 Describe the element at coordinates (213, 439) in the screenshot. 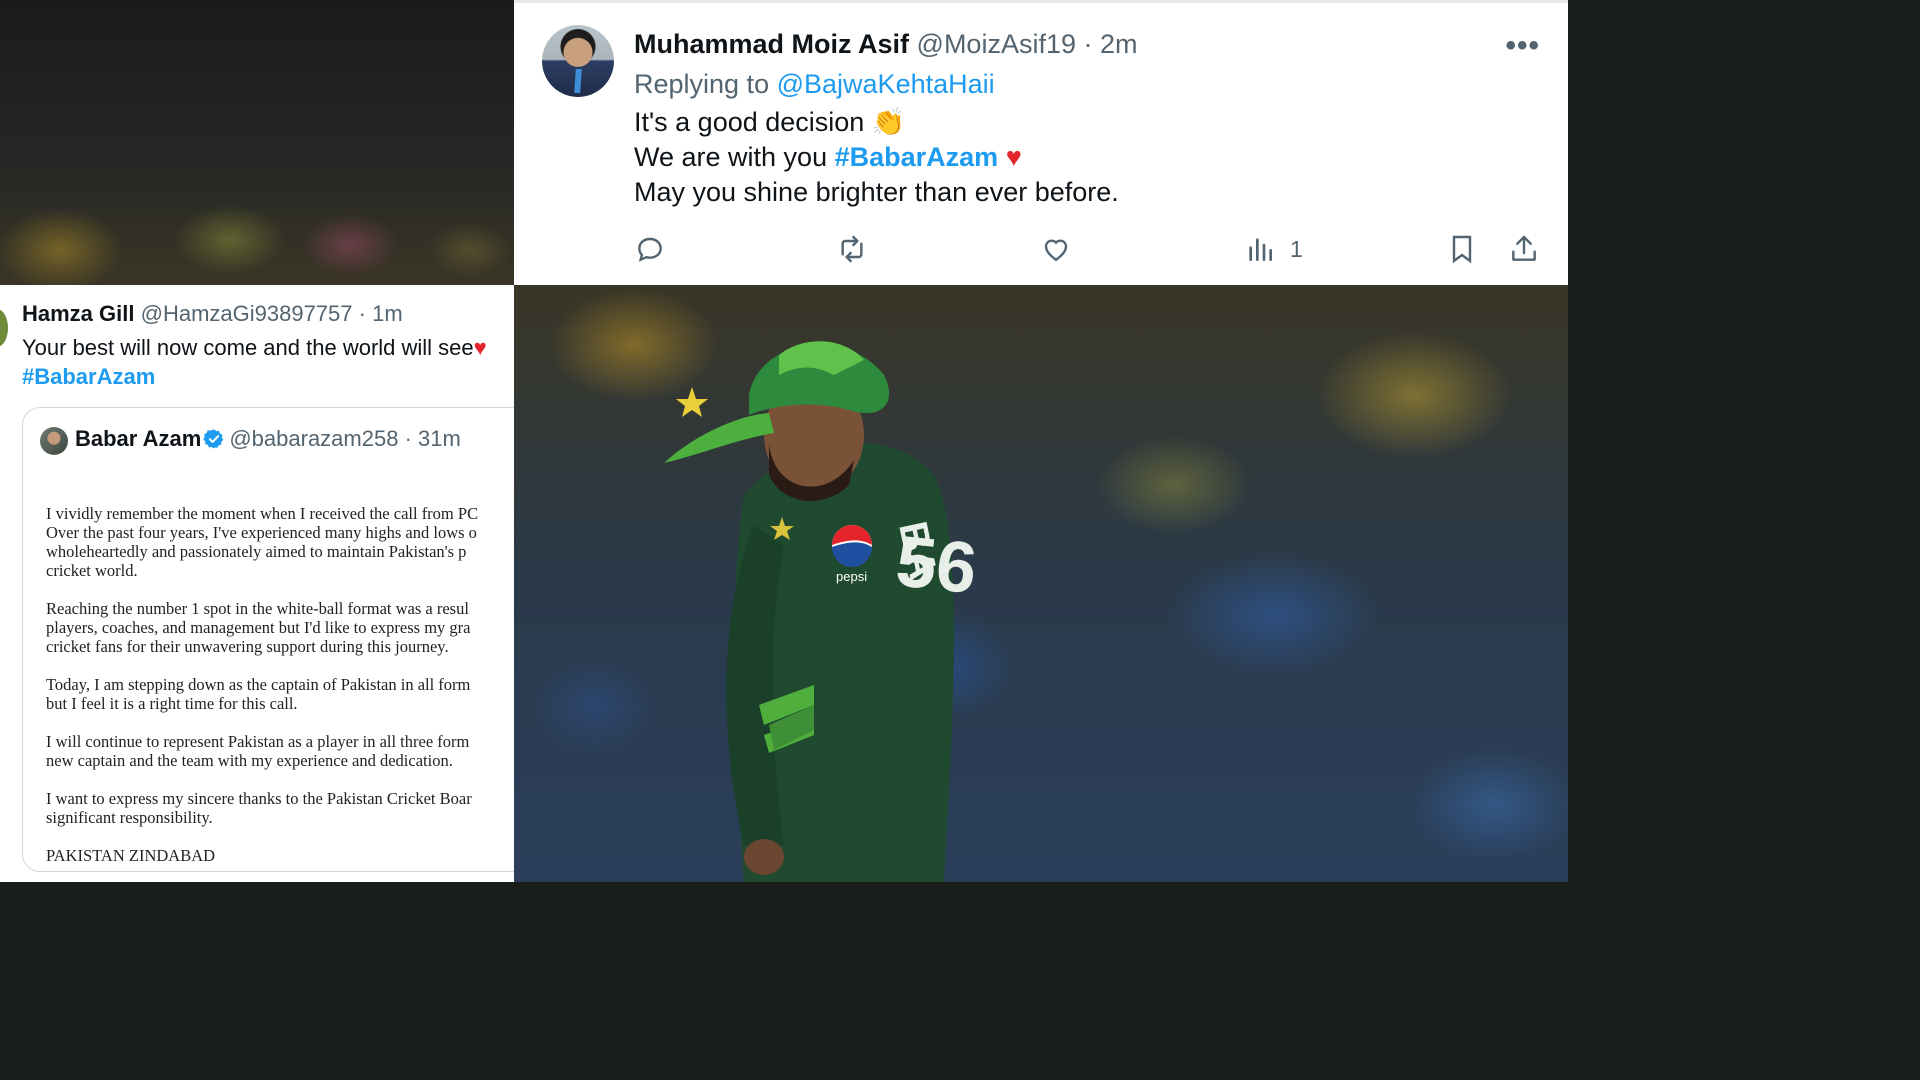

I see `verified-badge-icon` at that location.